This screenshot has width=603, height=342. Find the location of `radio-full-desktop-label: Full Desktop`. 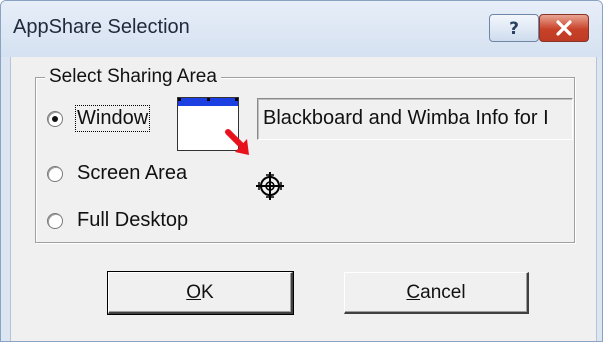

radio-full-desktop-label: Full Desktop is located at coordinates (132, 220).